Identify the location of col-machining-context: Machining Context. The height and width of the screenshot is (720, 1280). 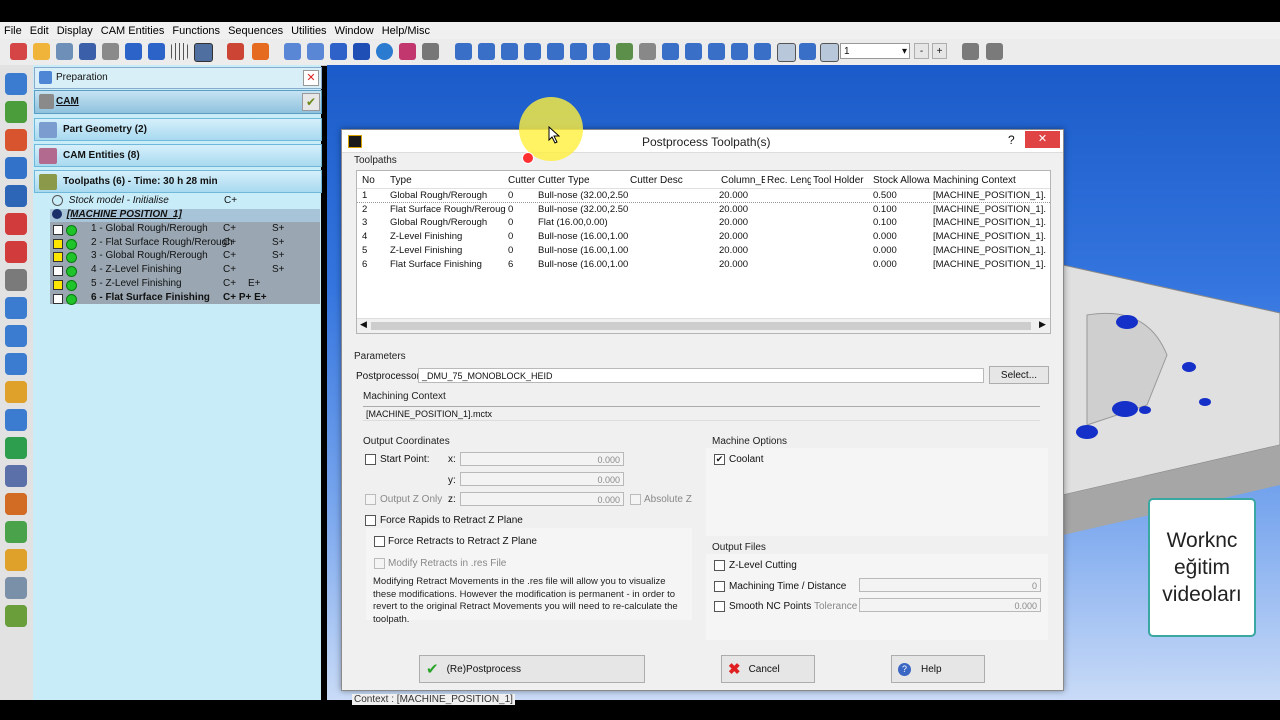
(989, 180).